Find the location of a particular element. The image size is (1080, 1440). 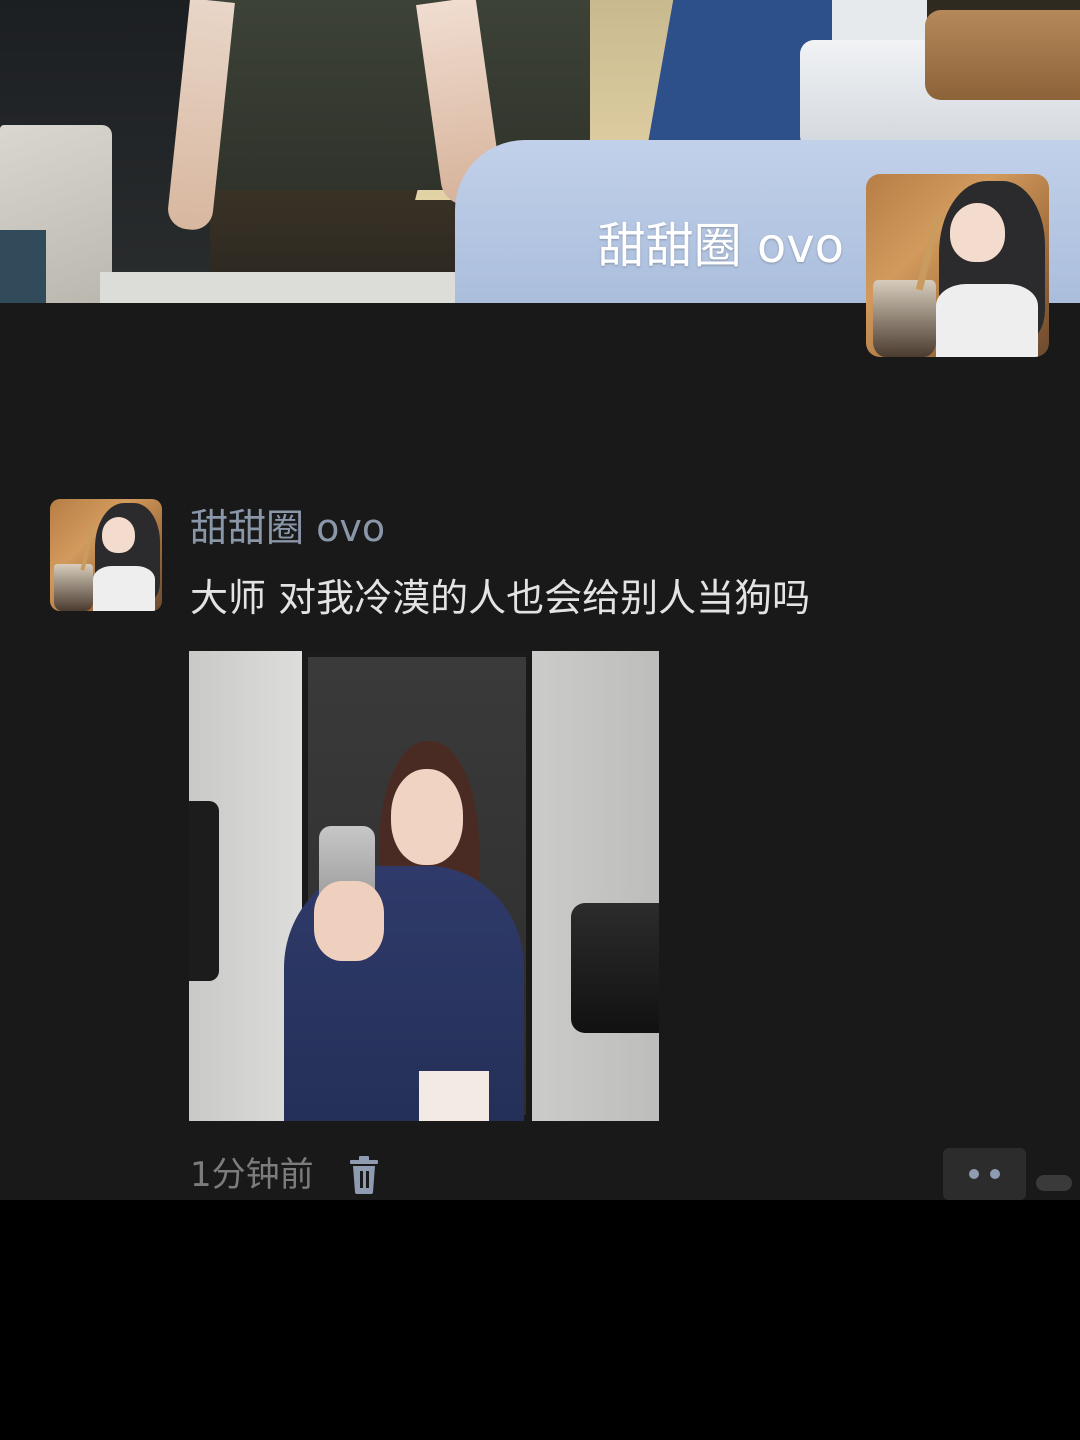

post-author-name: 甜甜圈 ovo is located at coordinates (287, 528).